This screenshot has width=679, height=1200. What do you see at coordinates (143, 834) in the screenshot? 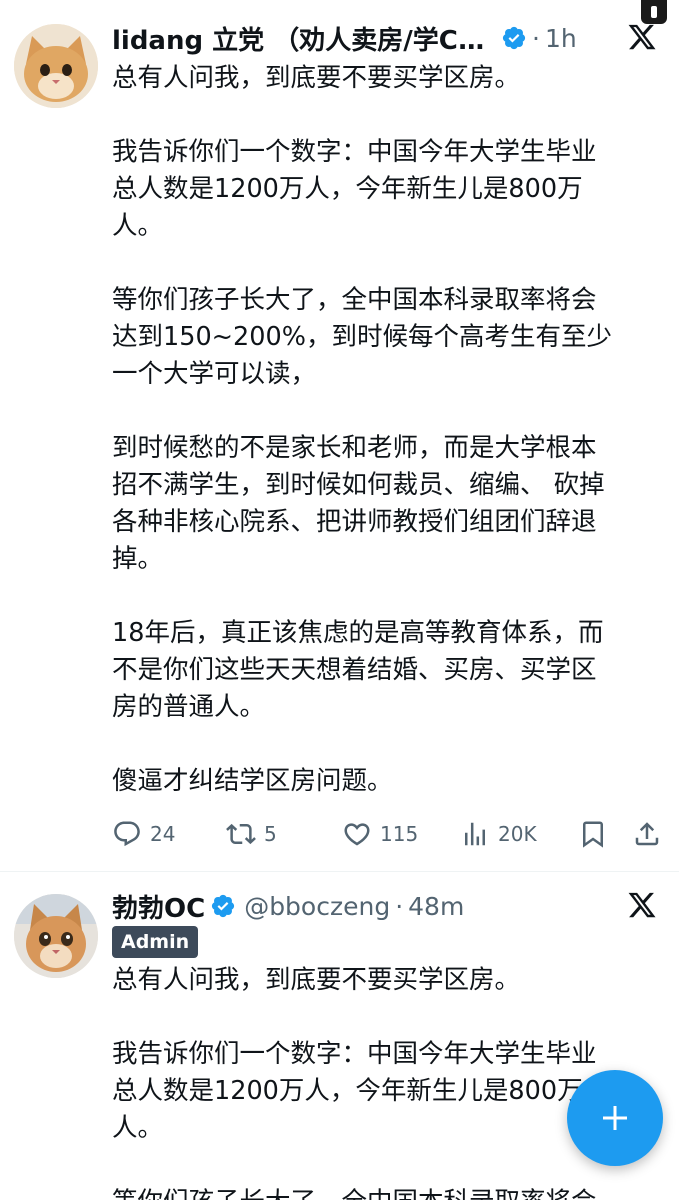
I see `reply-button: 24` at bounding box center [143, 834].